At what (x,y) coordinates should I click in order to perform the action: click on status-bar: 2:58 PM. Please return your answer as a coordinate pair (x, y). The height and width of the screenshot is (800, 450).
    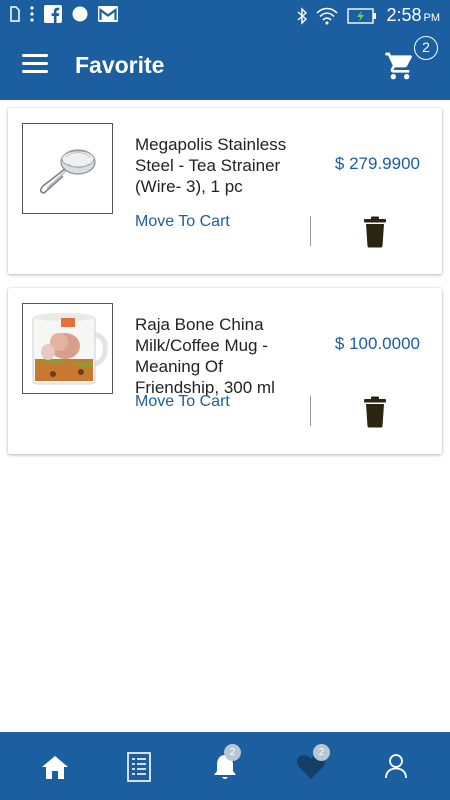
    Looking at the image, I should click on (225, 15).